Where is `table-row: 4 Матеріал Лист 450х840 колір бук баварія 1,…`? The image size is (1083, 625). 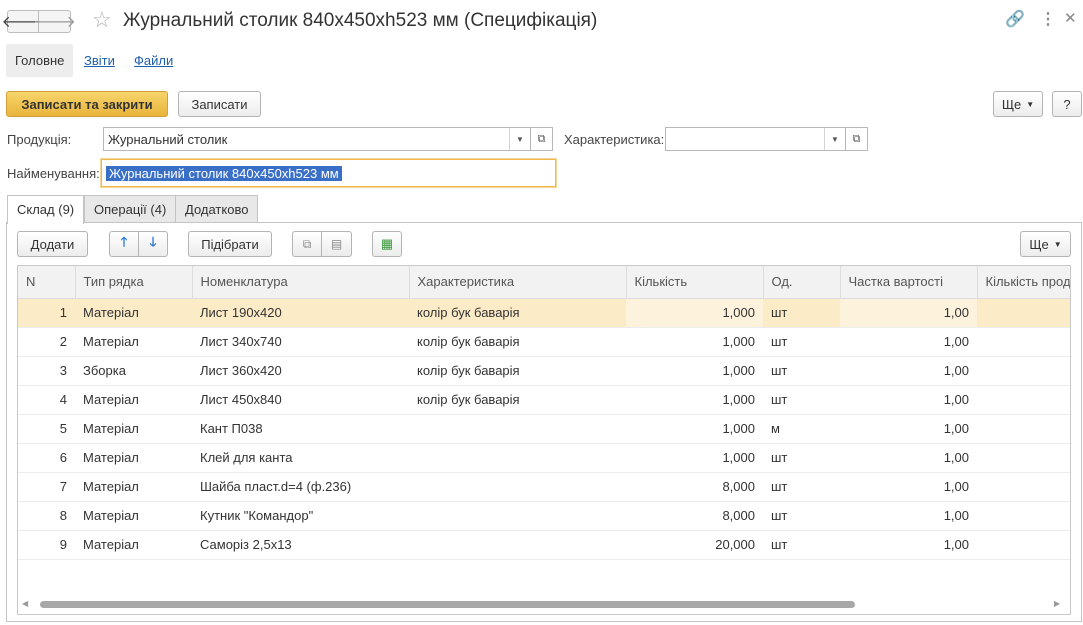
table-row: 4 Матеріал Лист 450х840 колір бук баварія 1,… is located at coordinates (544, 400).